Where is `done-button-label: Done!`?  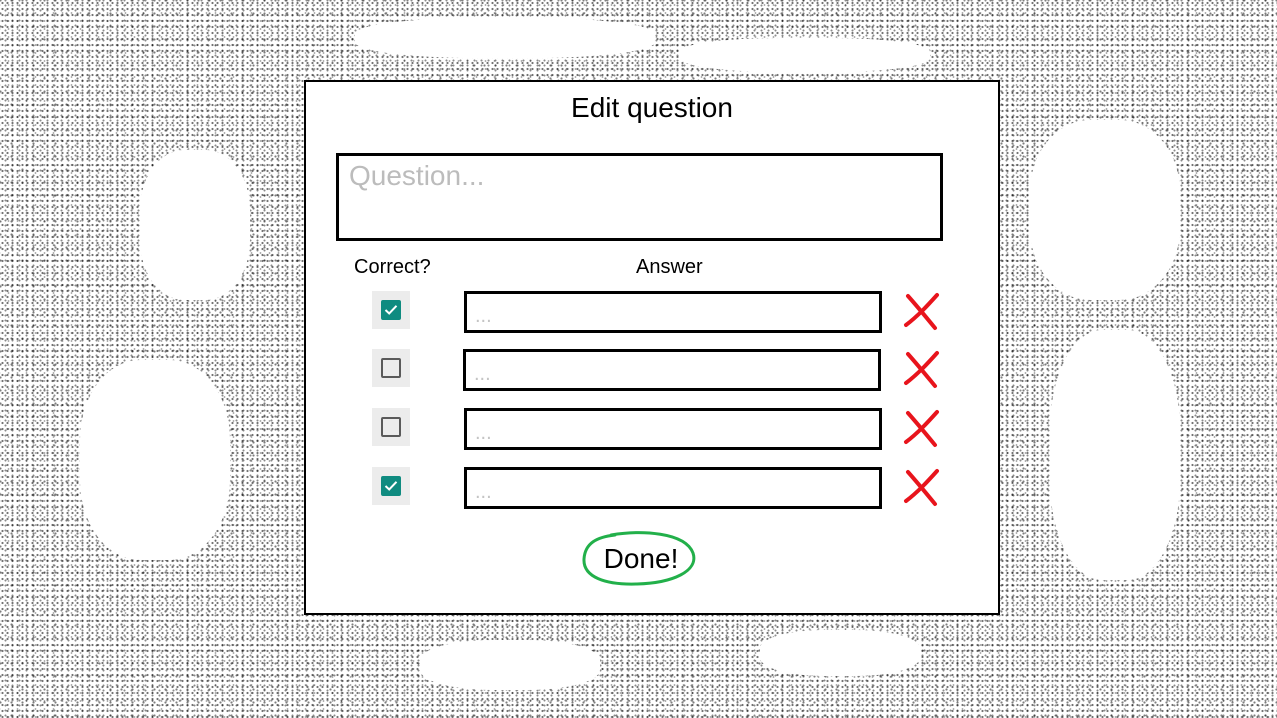
done-button-label: Done! is located at coordinates (641, 558).